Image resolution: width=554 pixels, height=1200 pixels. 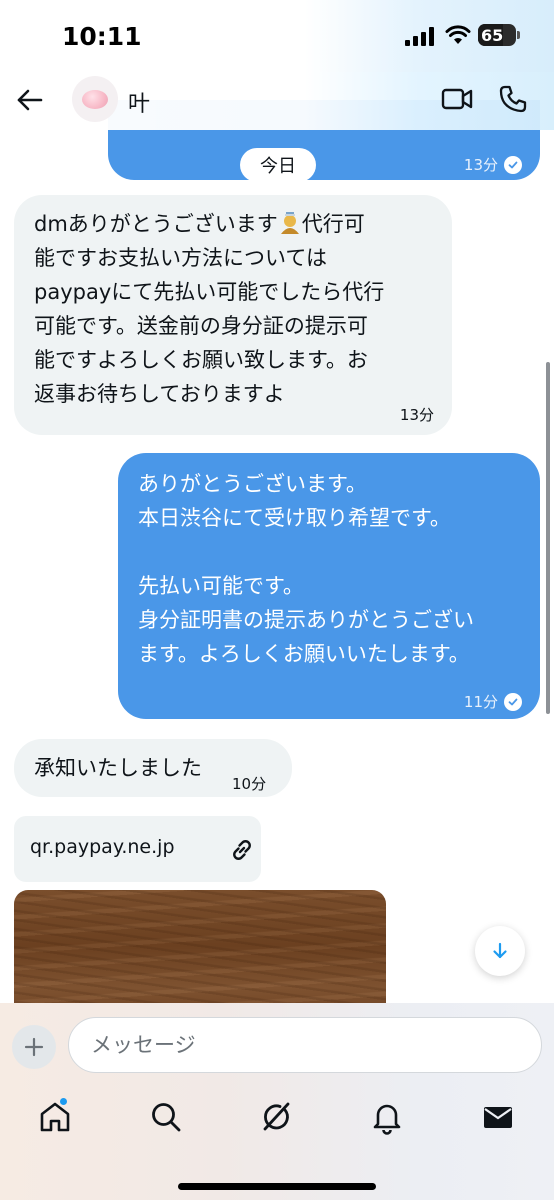 What do you see at coordinates (290, 222) in the screenshot?
I see `person-bowing-emoji-icon` at bounding box center [290, 222].